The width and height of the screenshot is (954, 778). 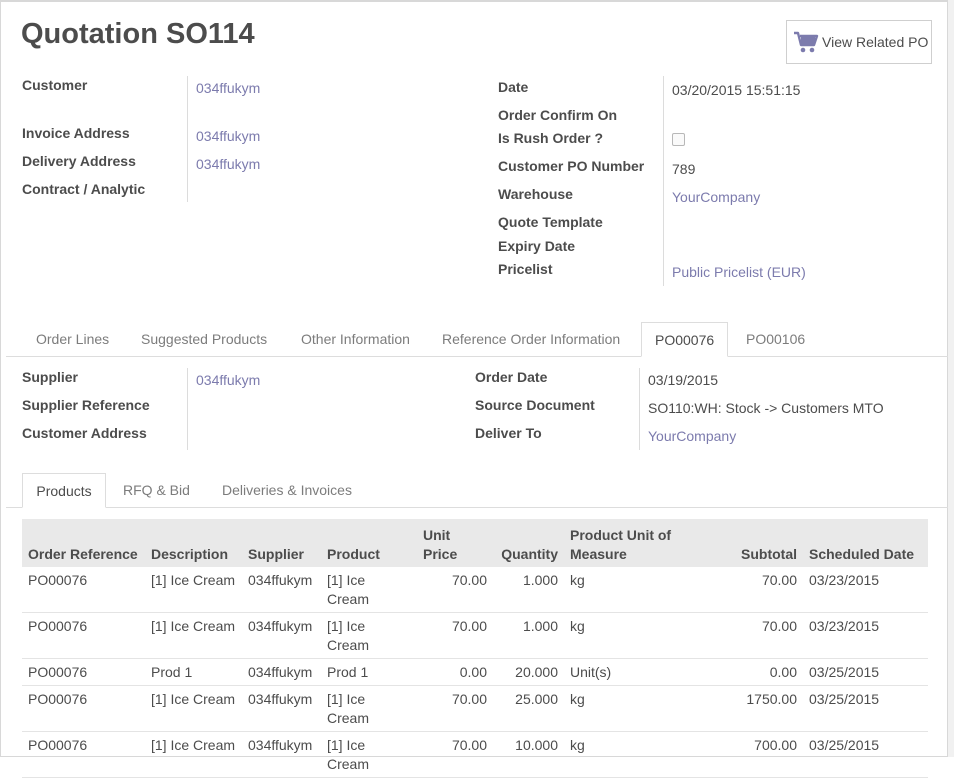 What do you see at coordinates (531, 339) in the screenshot?
I see `tab-reference-order-information: Reference Order Information` at bounding box center [531, 339].